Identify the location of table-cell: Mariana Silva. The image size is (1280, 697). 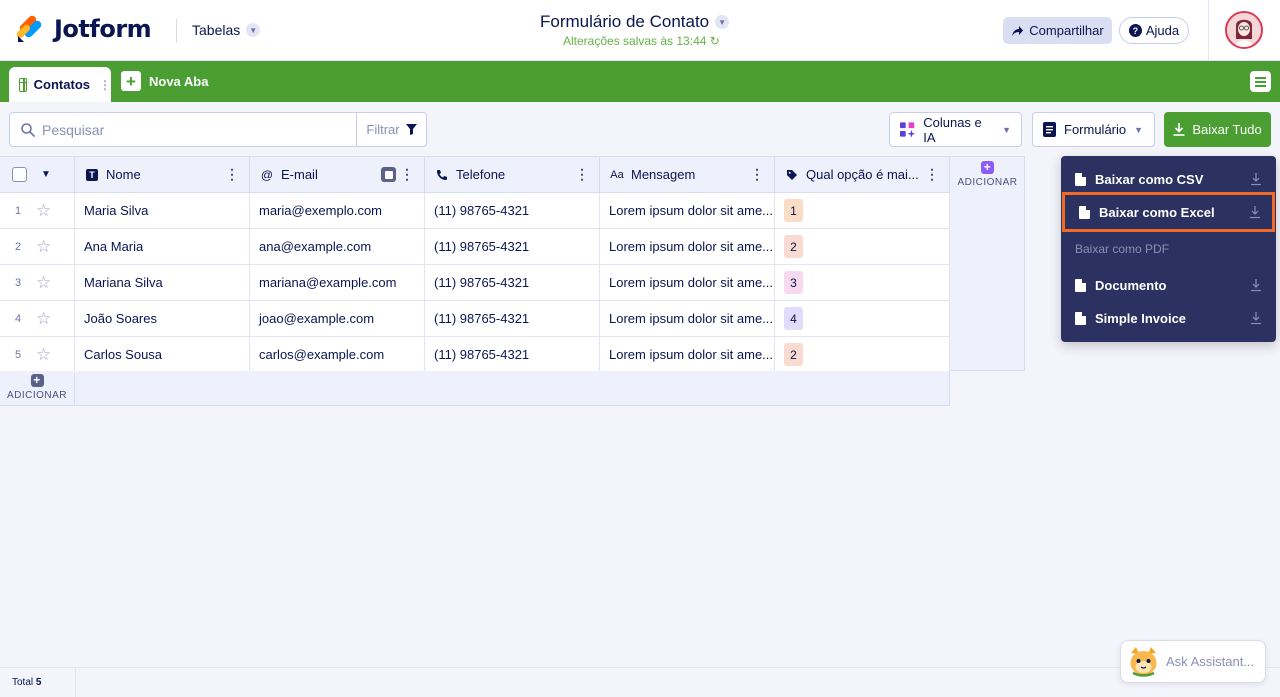
(162, 283).